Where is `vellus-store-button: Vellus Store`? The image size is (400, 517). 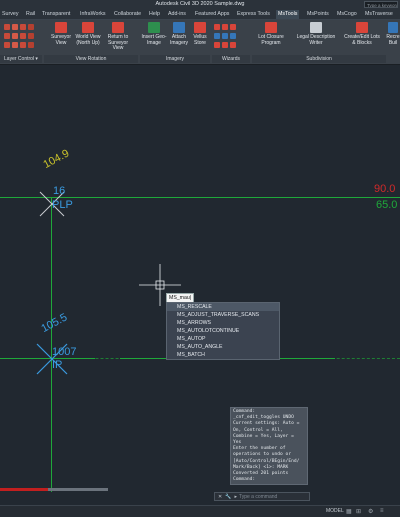 vellus-store-button: Vellus Store is located at coordinates (200, 34).